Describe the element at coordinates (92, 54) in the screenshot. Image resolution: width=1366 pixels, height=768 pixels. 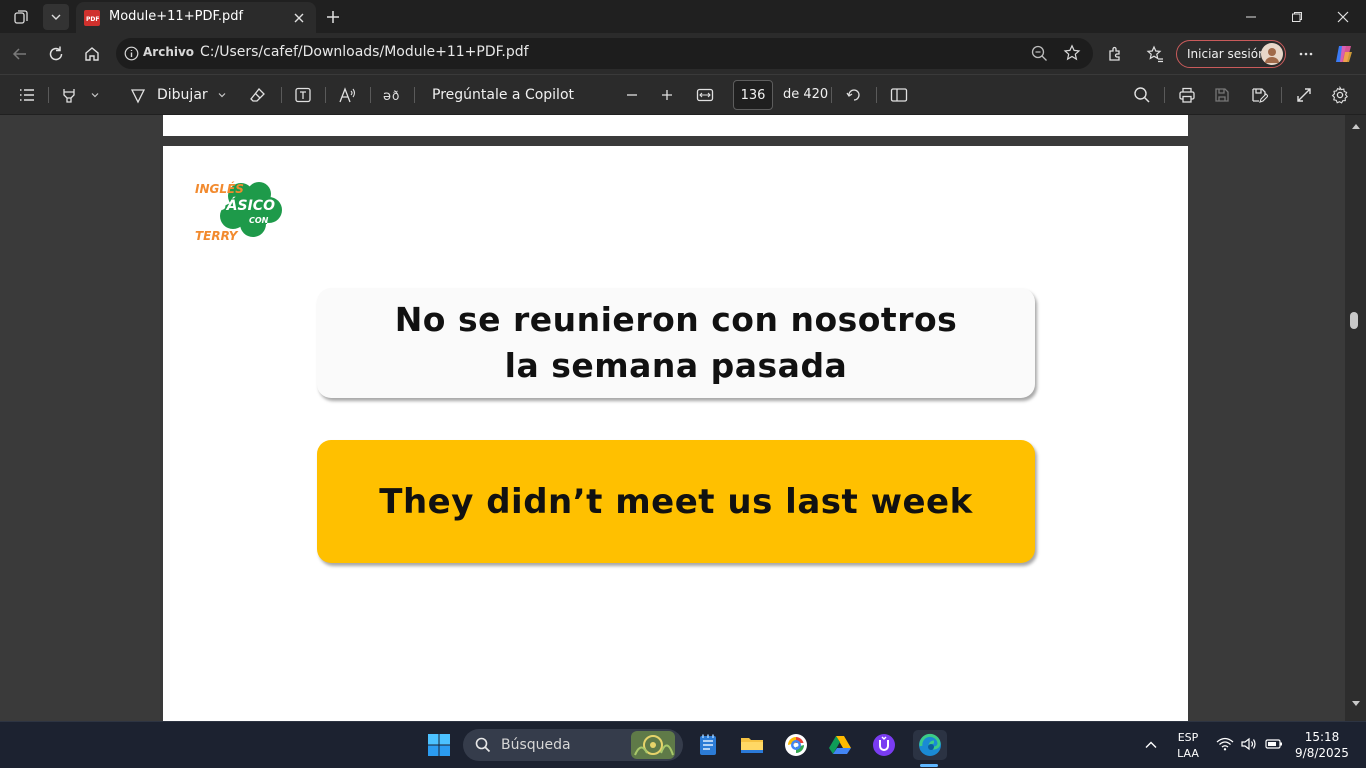
I see `home-icon` at that location.